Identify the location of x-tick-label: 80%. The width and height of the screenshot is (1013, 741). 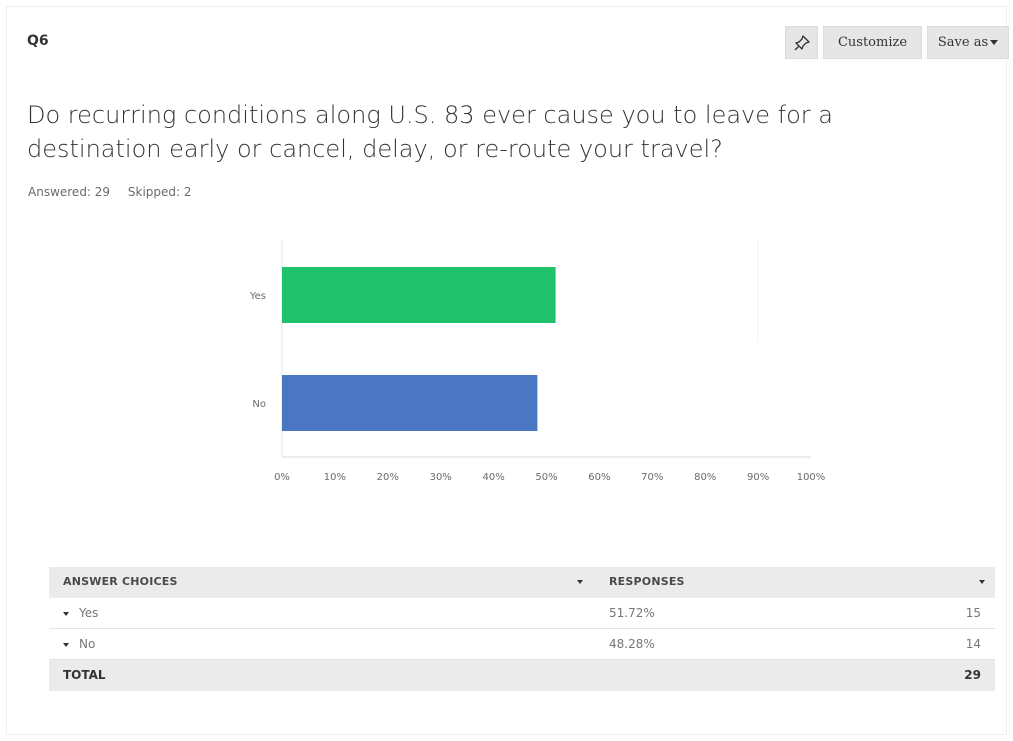
(705, 477).